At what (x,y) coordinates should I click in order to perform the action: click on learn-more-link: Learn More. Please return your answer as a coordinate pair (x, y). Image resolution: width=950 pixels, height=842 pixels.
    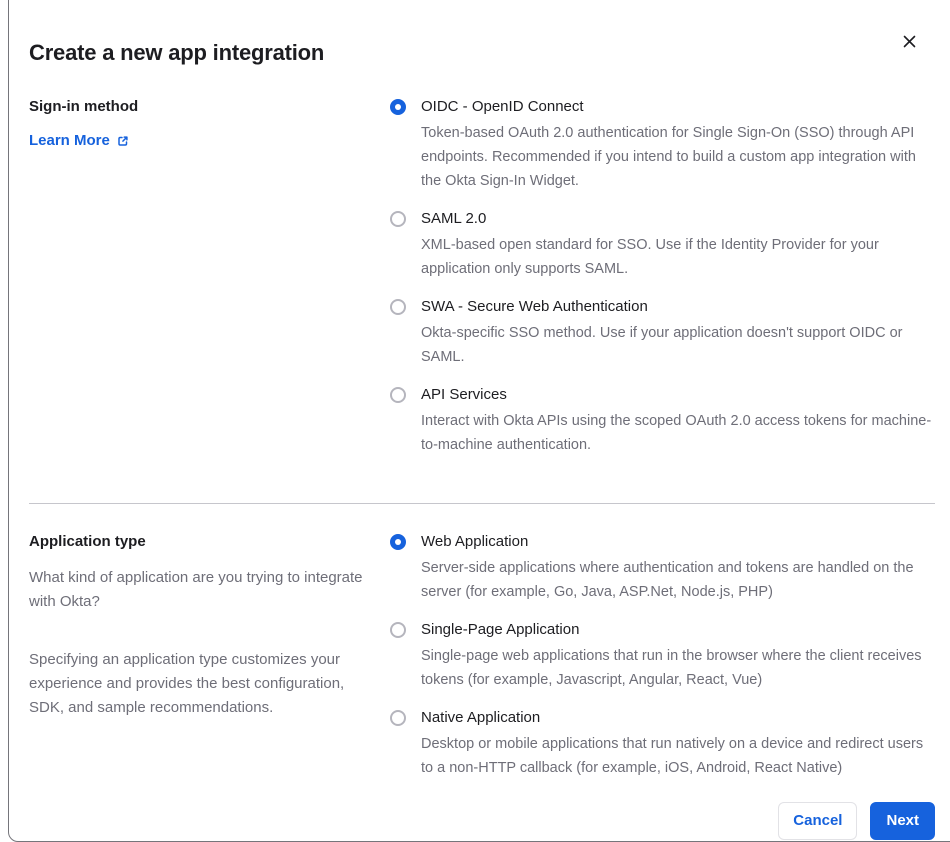
    Looking at the image, I should click on (79, 141).